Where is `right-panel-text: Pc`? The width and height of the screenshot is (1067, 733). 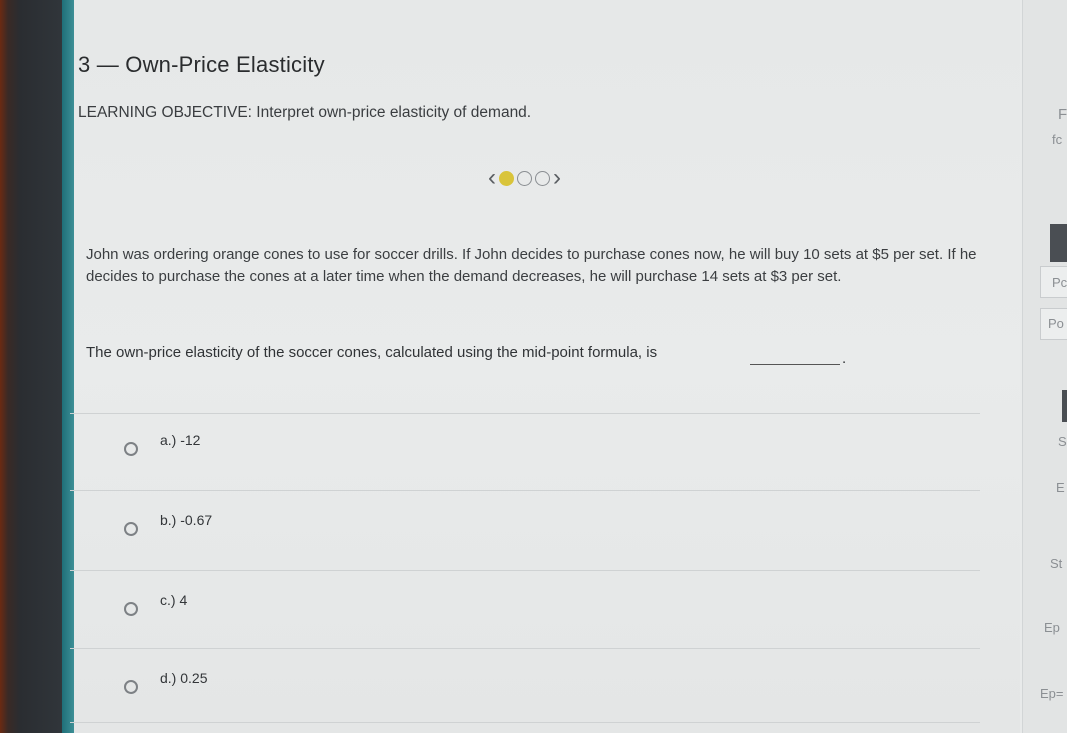 right-panel-text: Pc is located at coordinates (1059, 282).